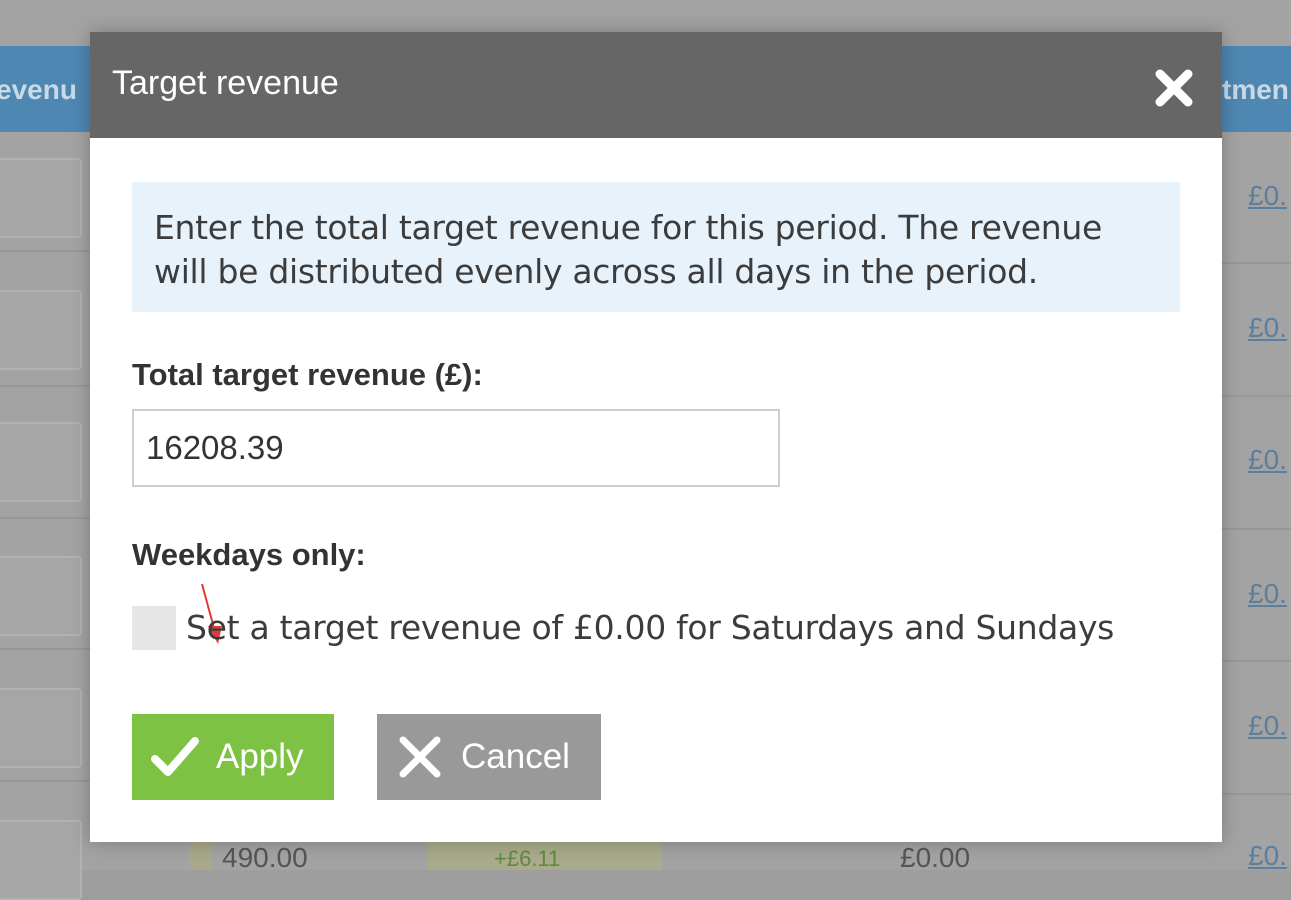 The width and height of the screenshot is (1291, 900). What do you see at coordinates (935, 857) in the screenshot?
I see `background-bottom-adjustment: £0.00` at bounding box center [935, 857].